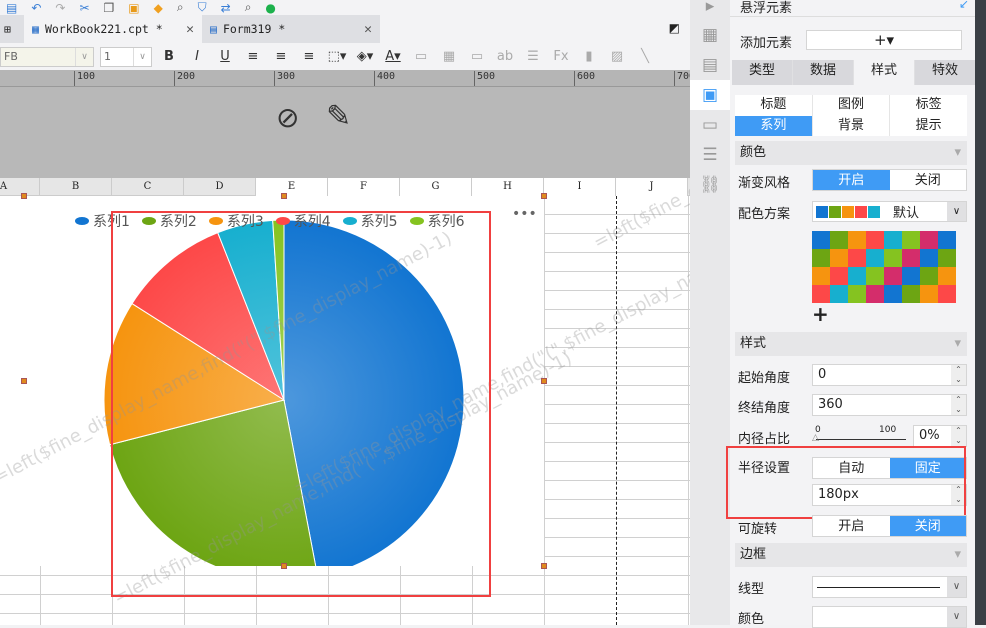 The height and width of the screenshot is (628, 986). Describe the element at coordinates (36, 8) in the screenshot. I see `undo-icon: ↶` at that location.